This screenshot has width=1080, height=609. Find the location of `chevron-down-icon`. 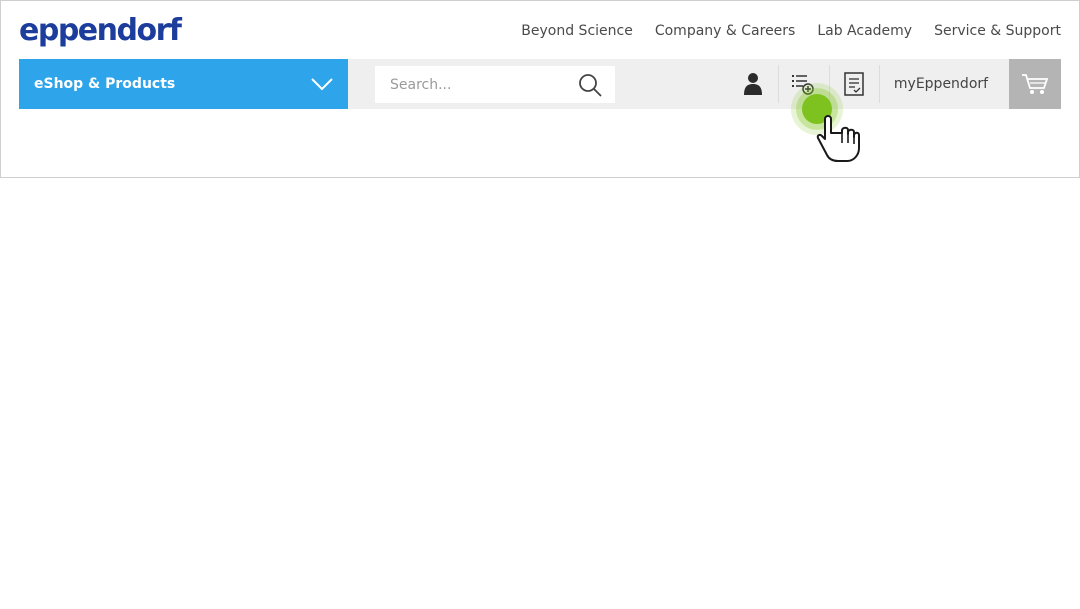

chevron-down-icon is located at coordinates (322, 84).